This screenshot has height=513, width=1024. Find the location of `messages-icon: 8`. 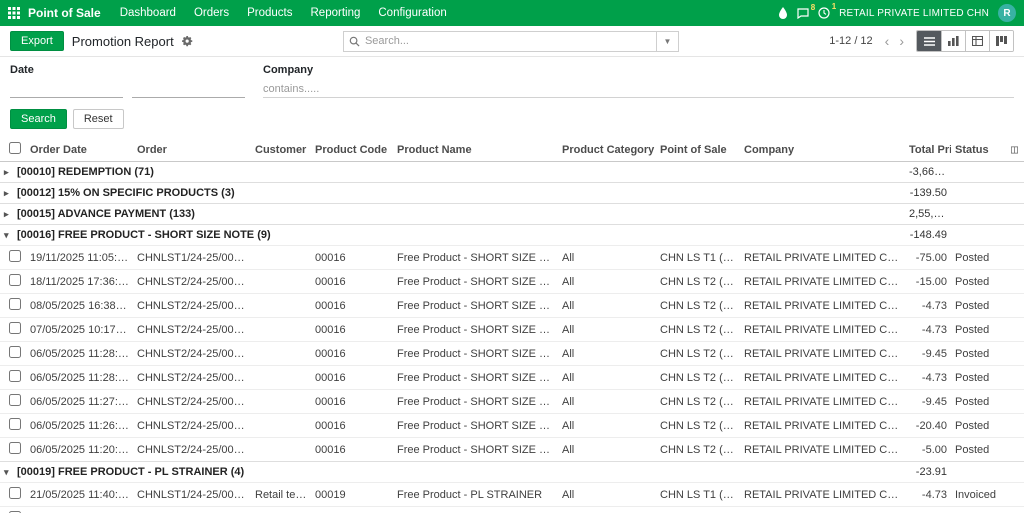

messages-icon: 8 is located at coordinates (806, 11).